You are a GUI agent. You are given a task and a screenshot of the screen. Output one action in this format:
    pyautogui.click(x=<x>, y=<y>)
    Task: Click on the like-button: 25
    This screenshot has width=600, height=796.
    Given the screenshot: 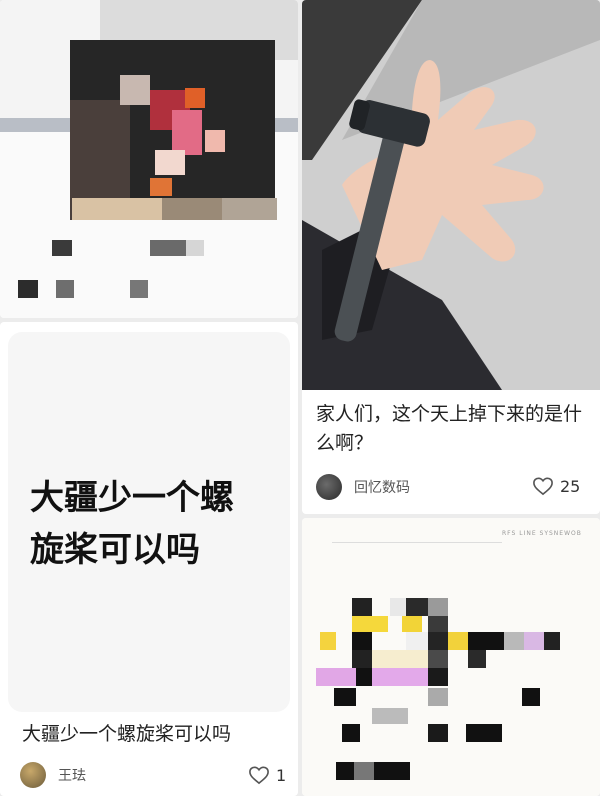 What is the action you would take?
    pyautogui.click(x=556, y=486)
    